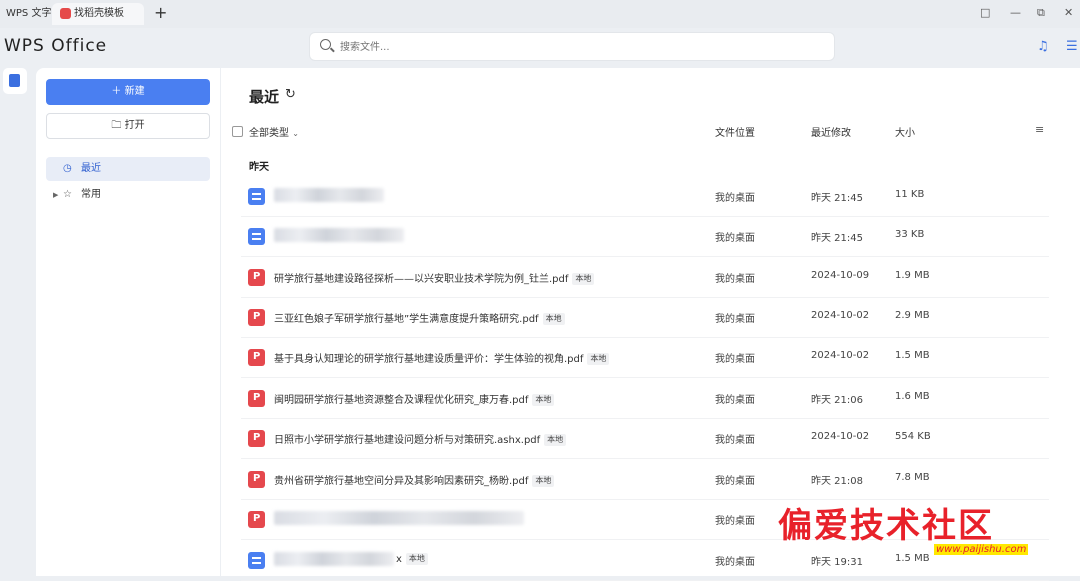 This screenshot has width=1080, height=581. What do you see at coordinates (1015, 13) in the screenshot?
I see `minimize-button: —` at bounding box center [1015, 13].